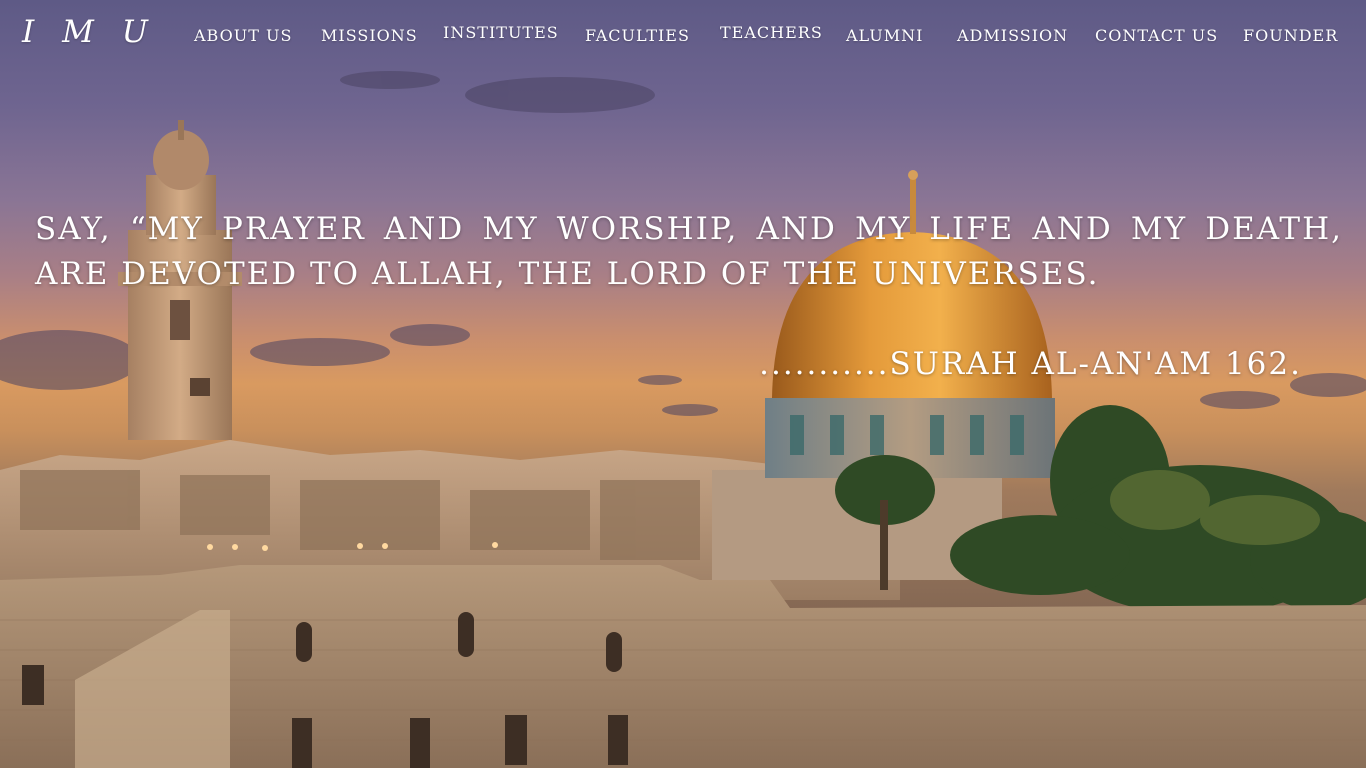 Image resolution: width=1366 pixels, height=768 pixels. I want to click on nav-institutes: INSTITUTES, so click(501, 32).